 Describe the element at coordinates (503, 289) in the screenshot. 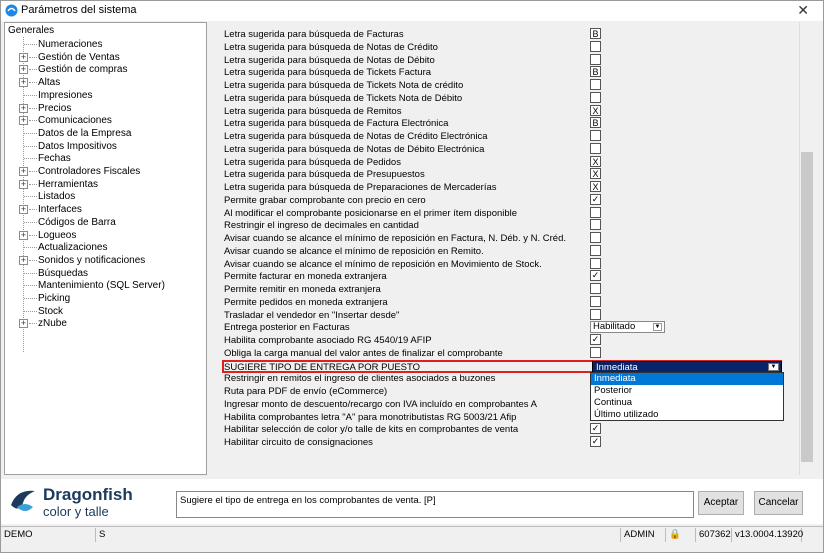

I see `parameter-row: Permite remitir en moneda extranjera` at that location.